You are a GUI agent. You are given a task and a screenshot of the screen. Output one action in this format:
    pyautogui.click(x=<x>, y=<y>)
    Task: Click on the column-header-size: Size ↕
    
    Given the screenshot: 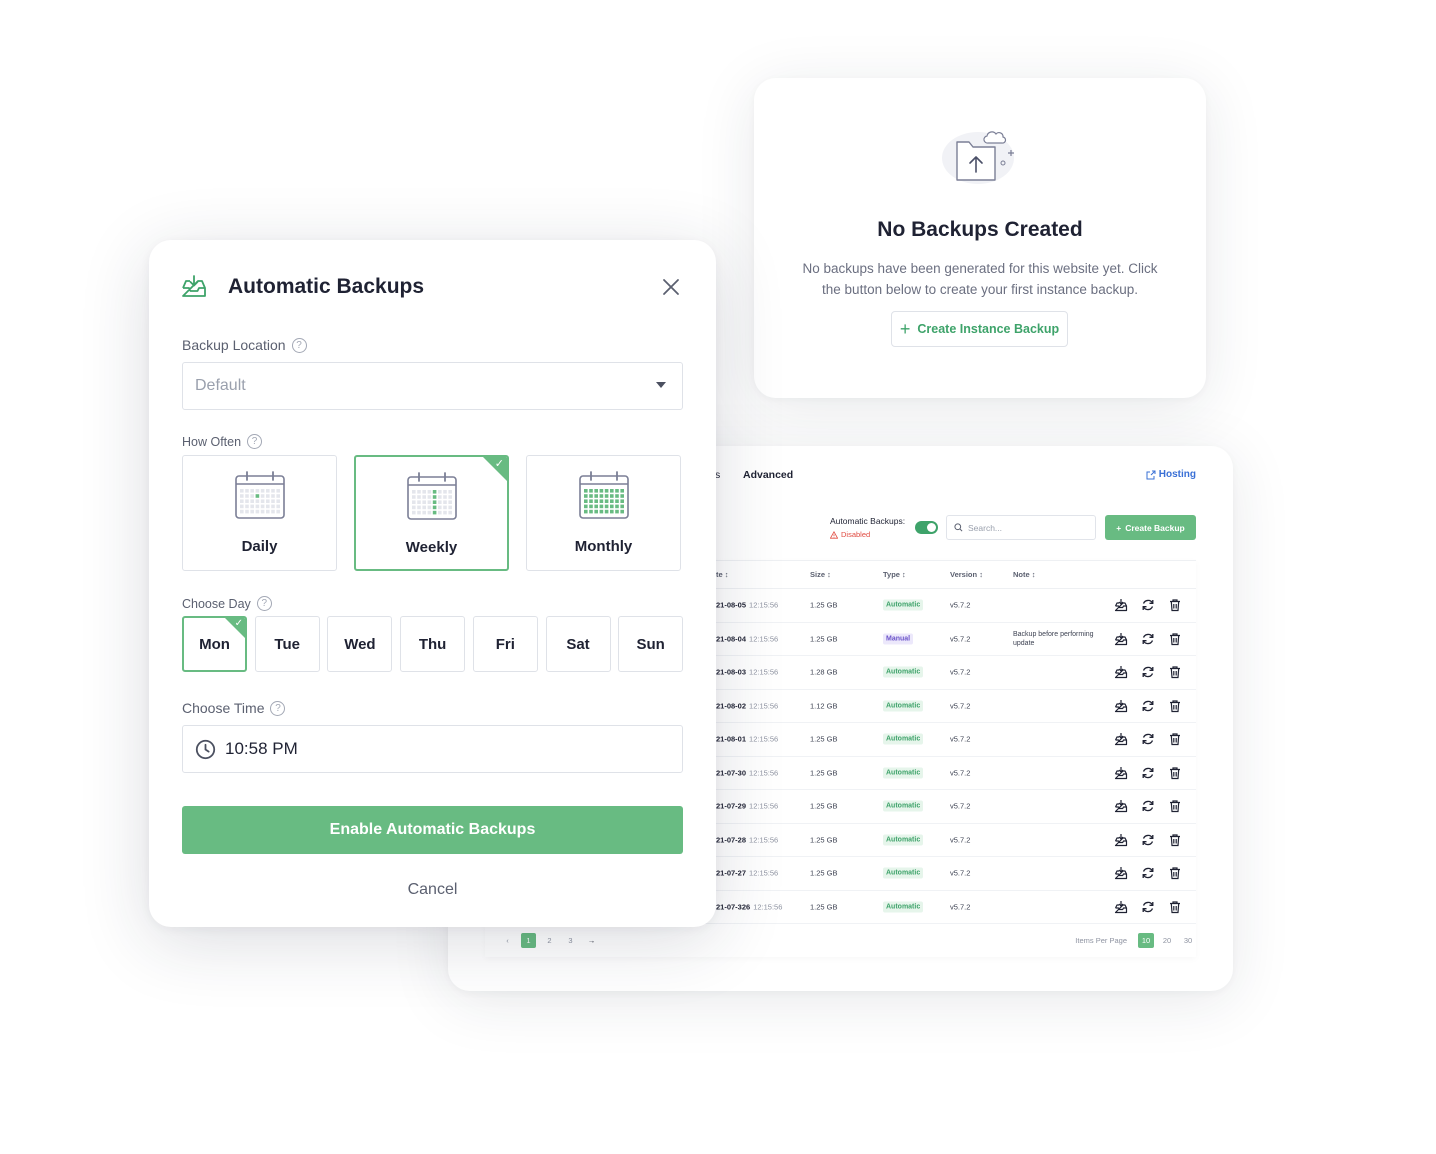 What is the action you would take?
    pyautogui.click(x=820, y=574)
    